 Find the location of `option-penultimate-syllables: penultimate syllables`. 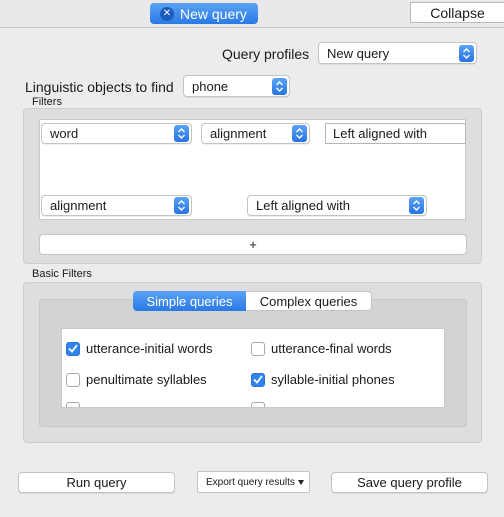

option-penultimate-syllables: penultimate syllables is located at coordinates (136, 379).